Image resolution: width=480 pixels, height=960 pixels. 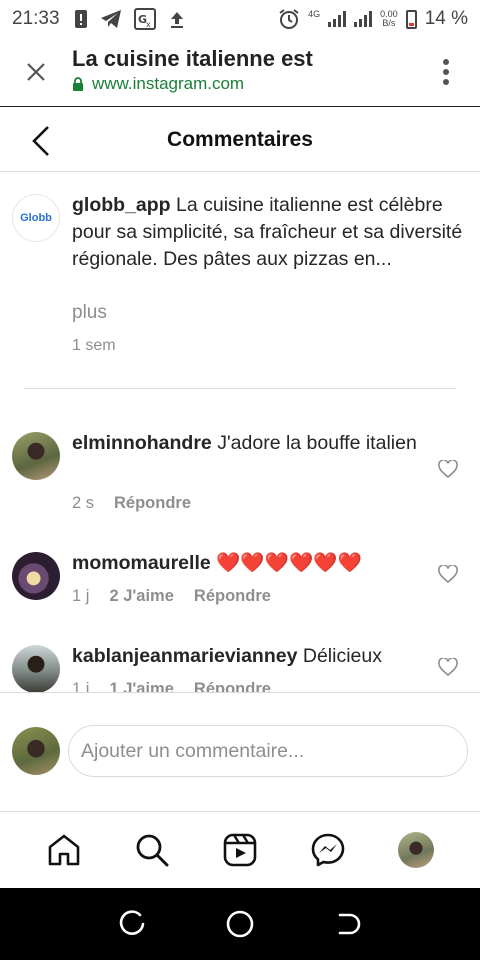 What do you see at coordinates (289, 563) in the screenshot?
I see `comment-text: ❤️❤️❤️❤️❤️❤️` at bounding box center [289, 563].